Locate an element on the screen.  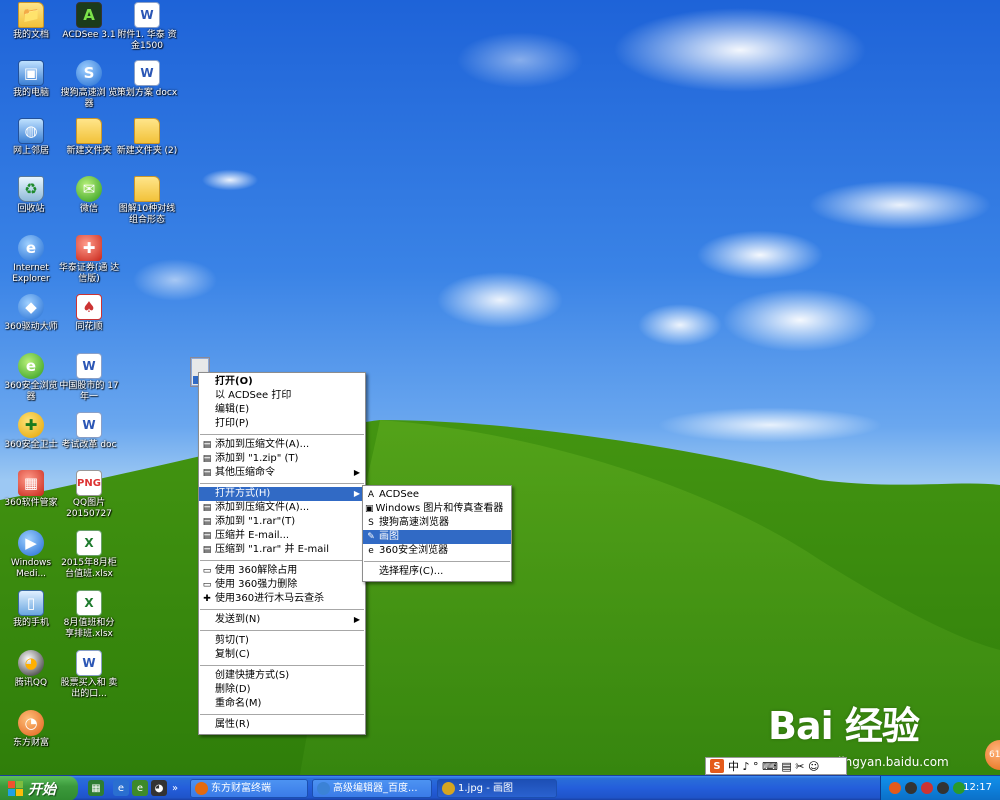
desktop-icon: ✚ 360安全卫士 is located at coordinates (31, 431).